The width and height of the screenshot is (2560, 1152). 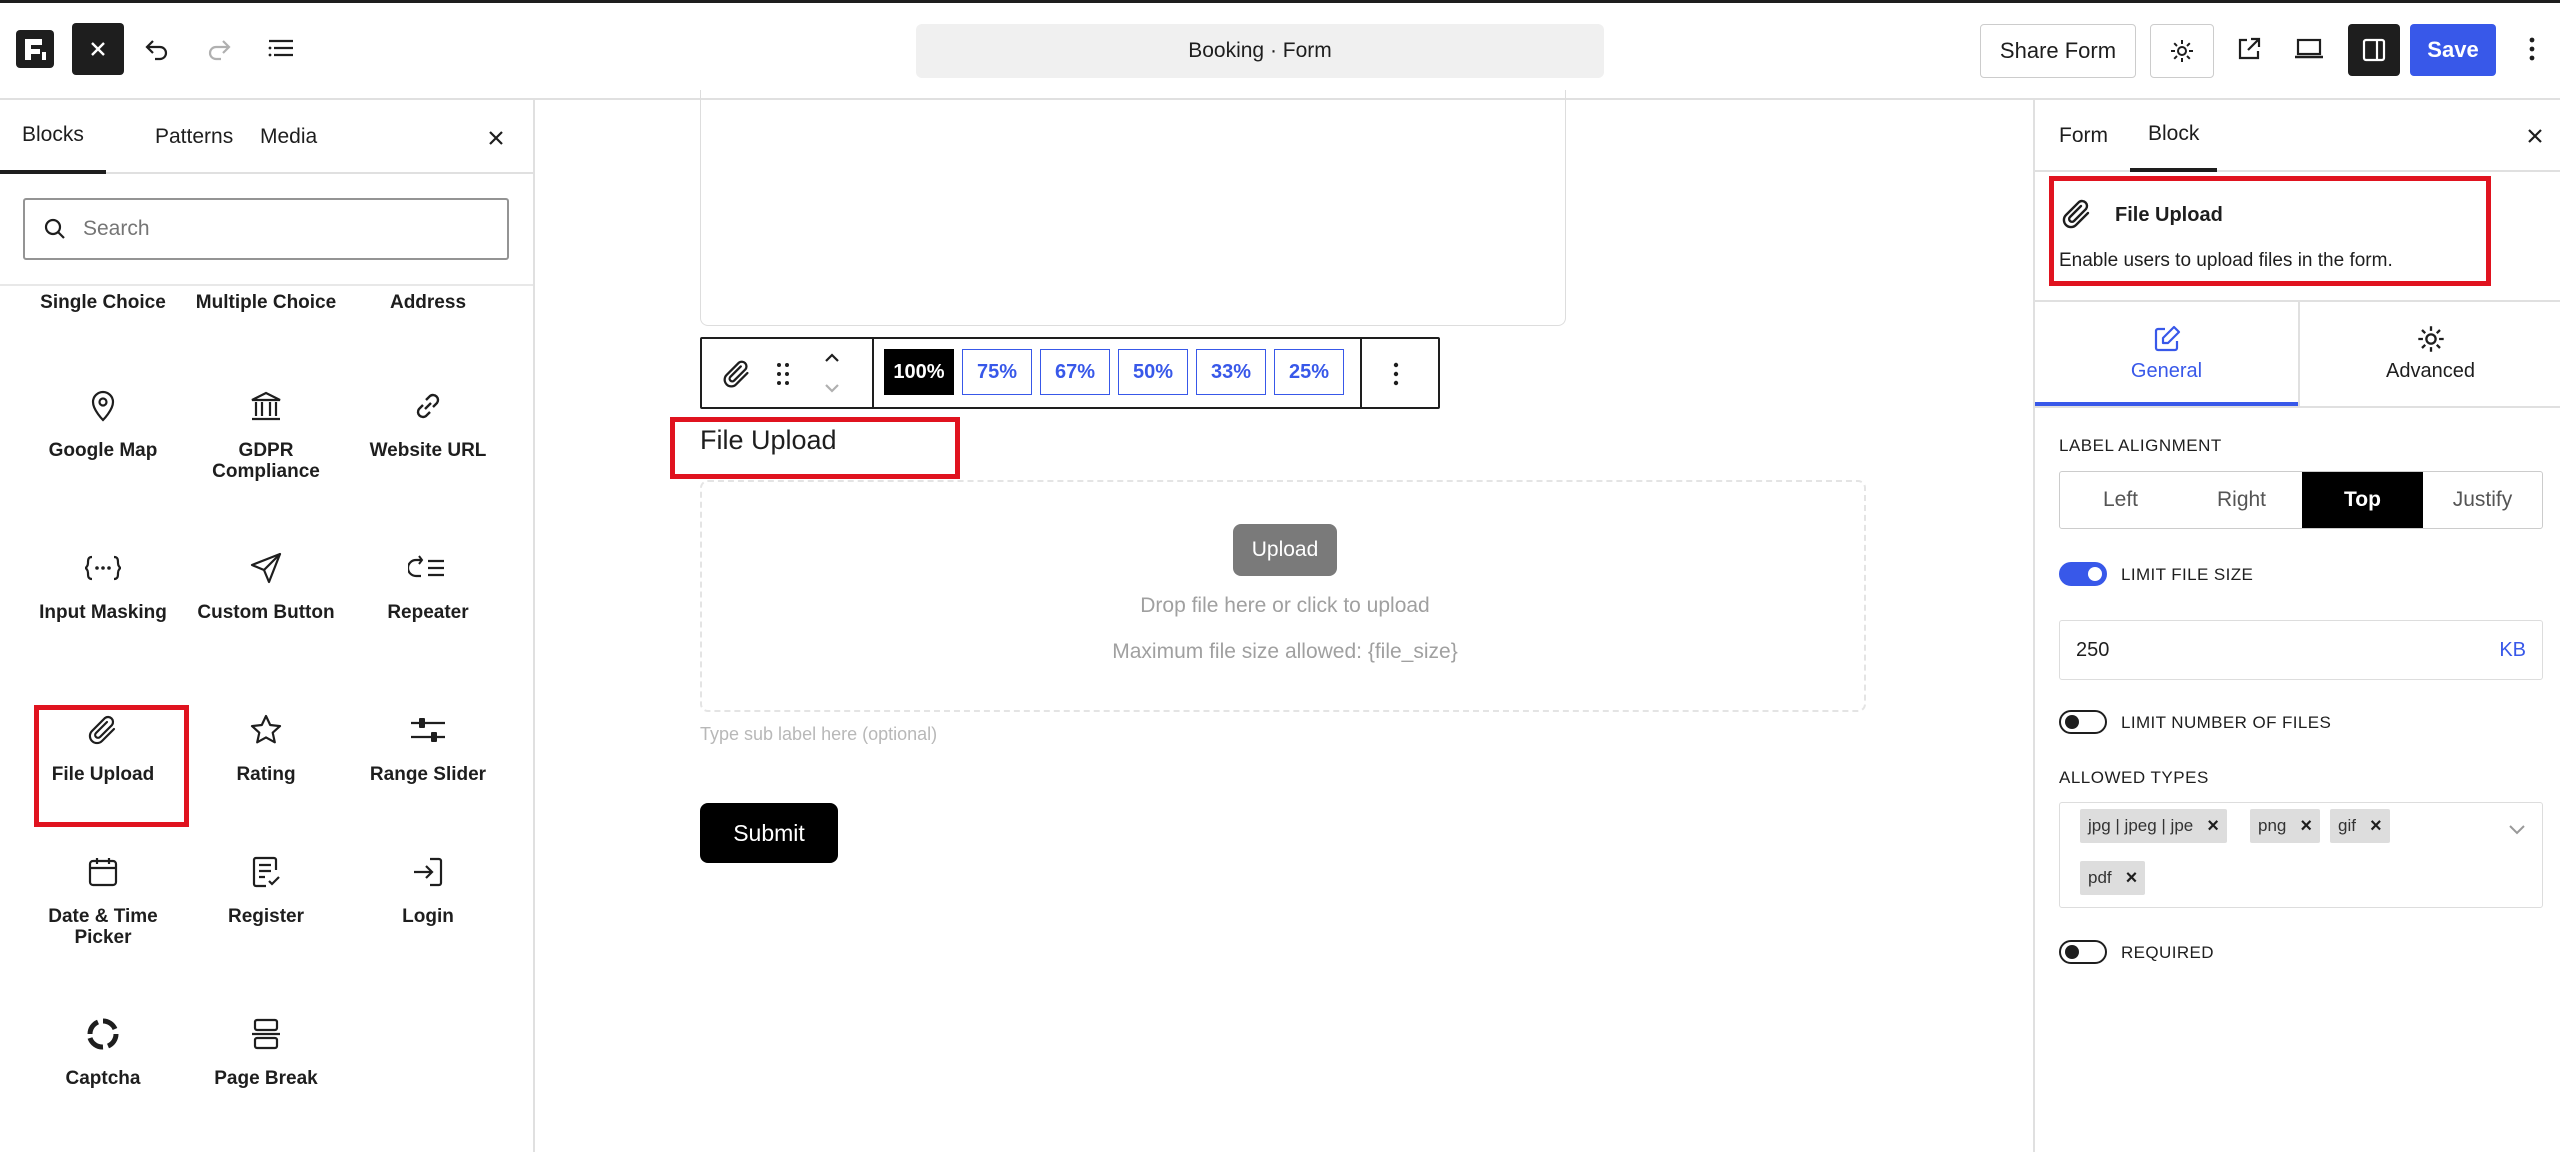 What do you see at coordinates (2512, 650) in the screenshot?
I see `file-size-unit: KB` at bounding box center [2512, 650].